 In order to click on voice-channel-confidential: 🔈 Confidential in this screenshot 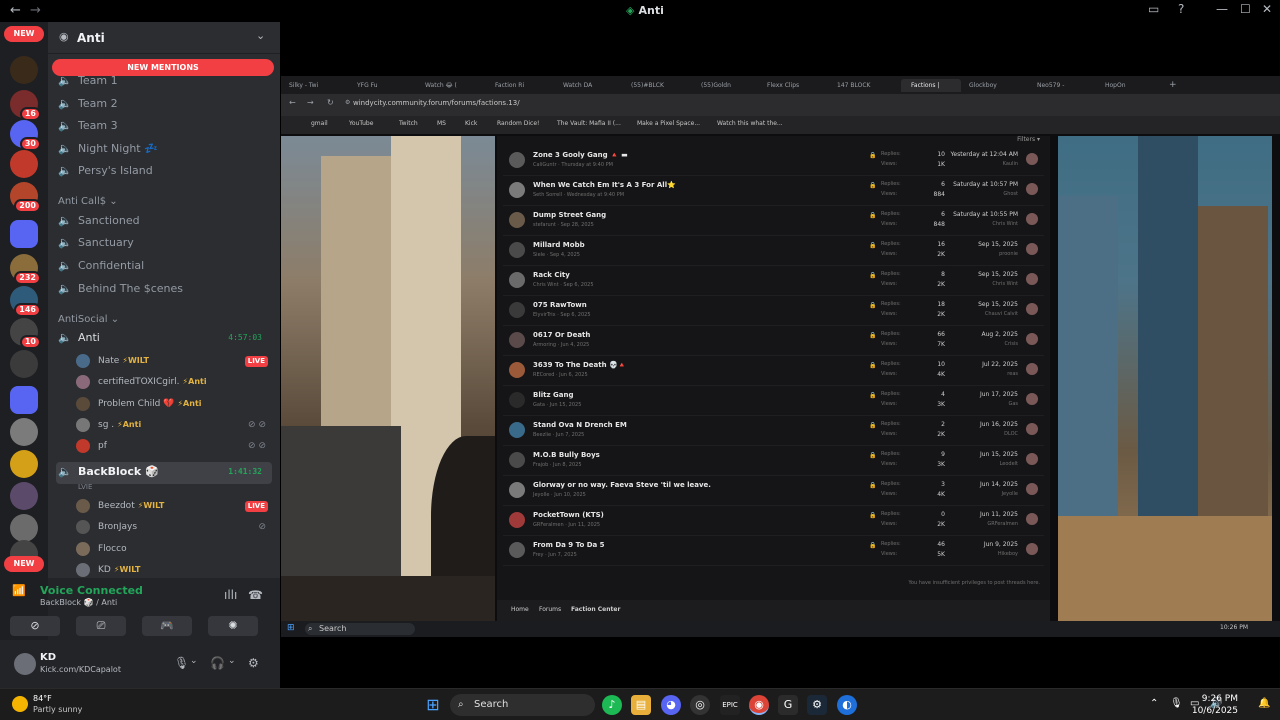, I will do `click(164, 266)`.